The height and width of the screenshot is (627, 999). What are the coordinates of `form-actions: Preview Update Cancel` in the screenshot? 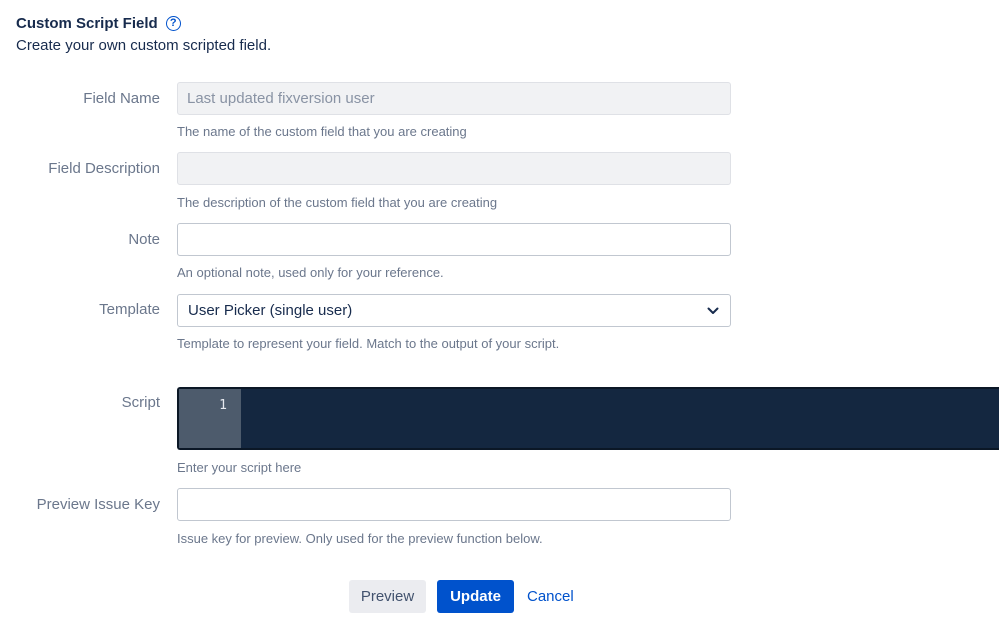 It's located at (467, 596).